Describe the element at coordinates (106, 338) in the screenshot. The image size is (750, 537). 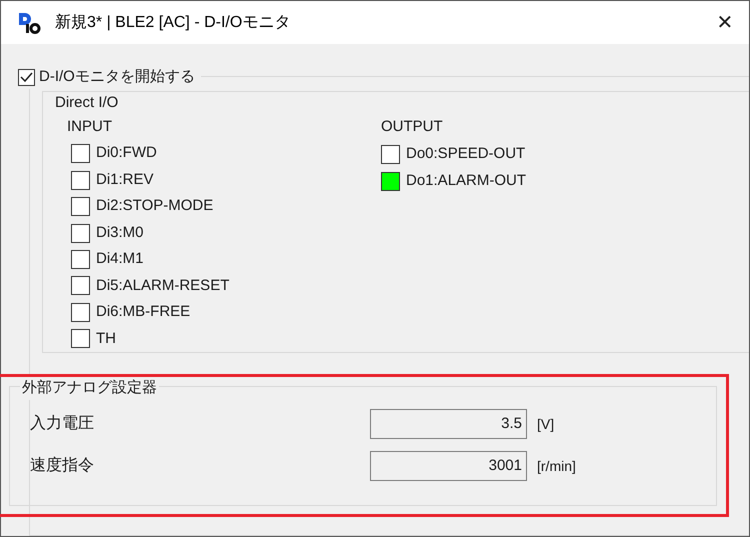
I see `signal-label: TH` at that location.